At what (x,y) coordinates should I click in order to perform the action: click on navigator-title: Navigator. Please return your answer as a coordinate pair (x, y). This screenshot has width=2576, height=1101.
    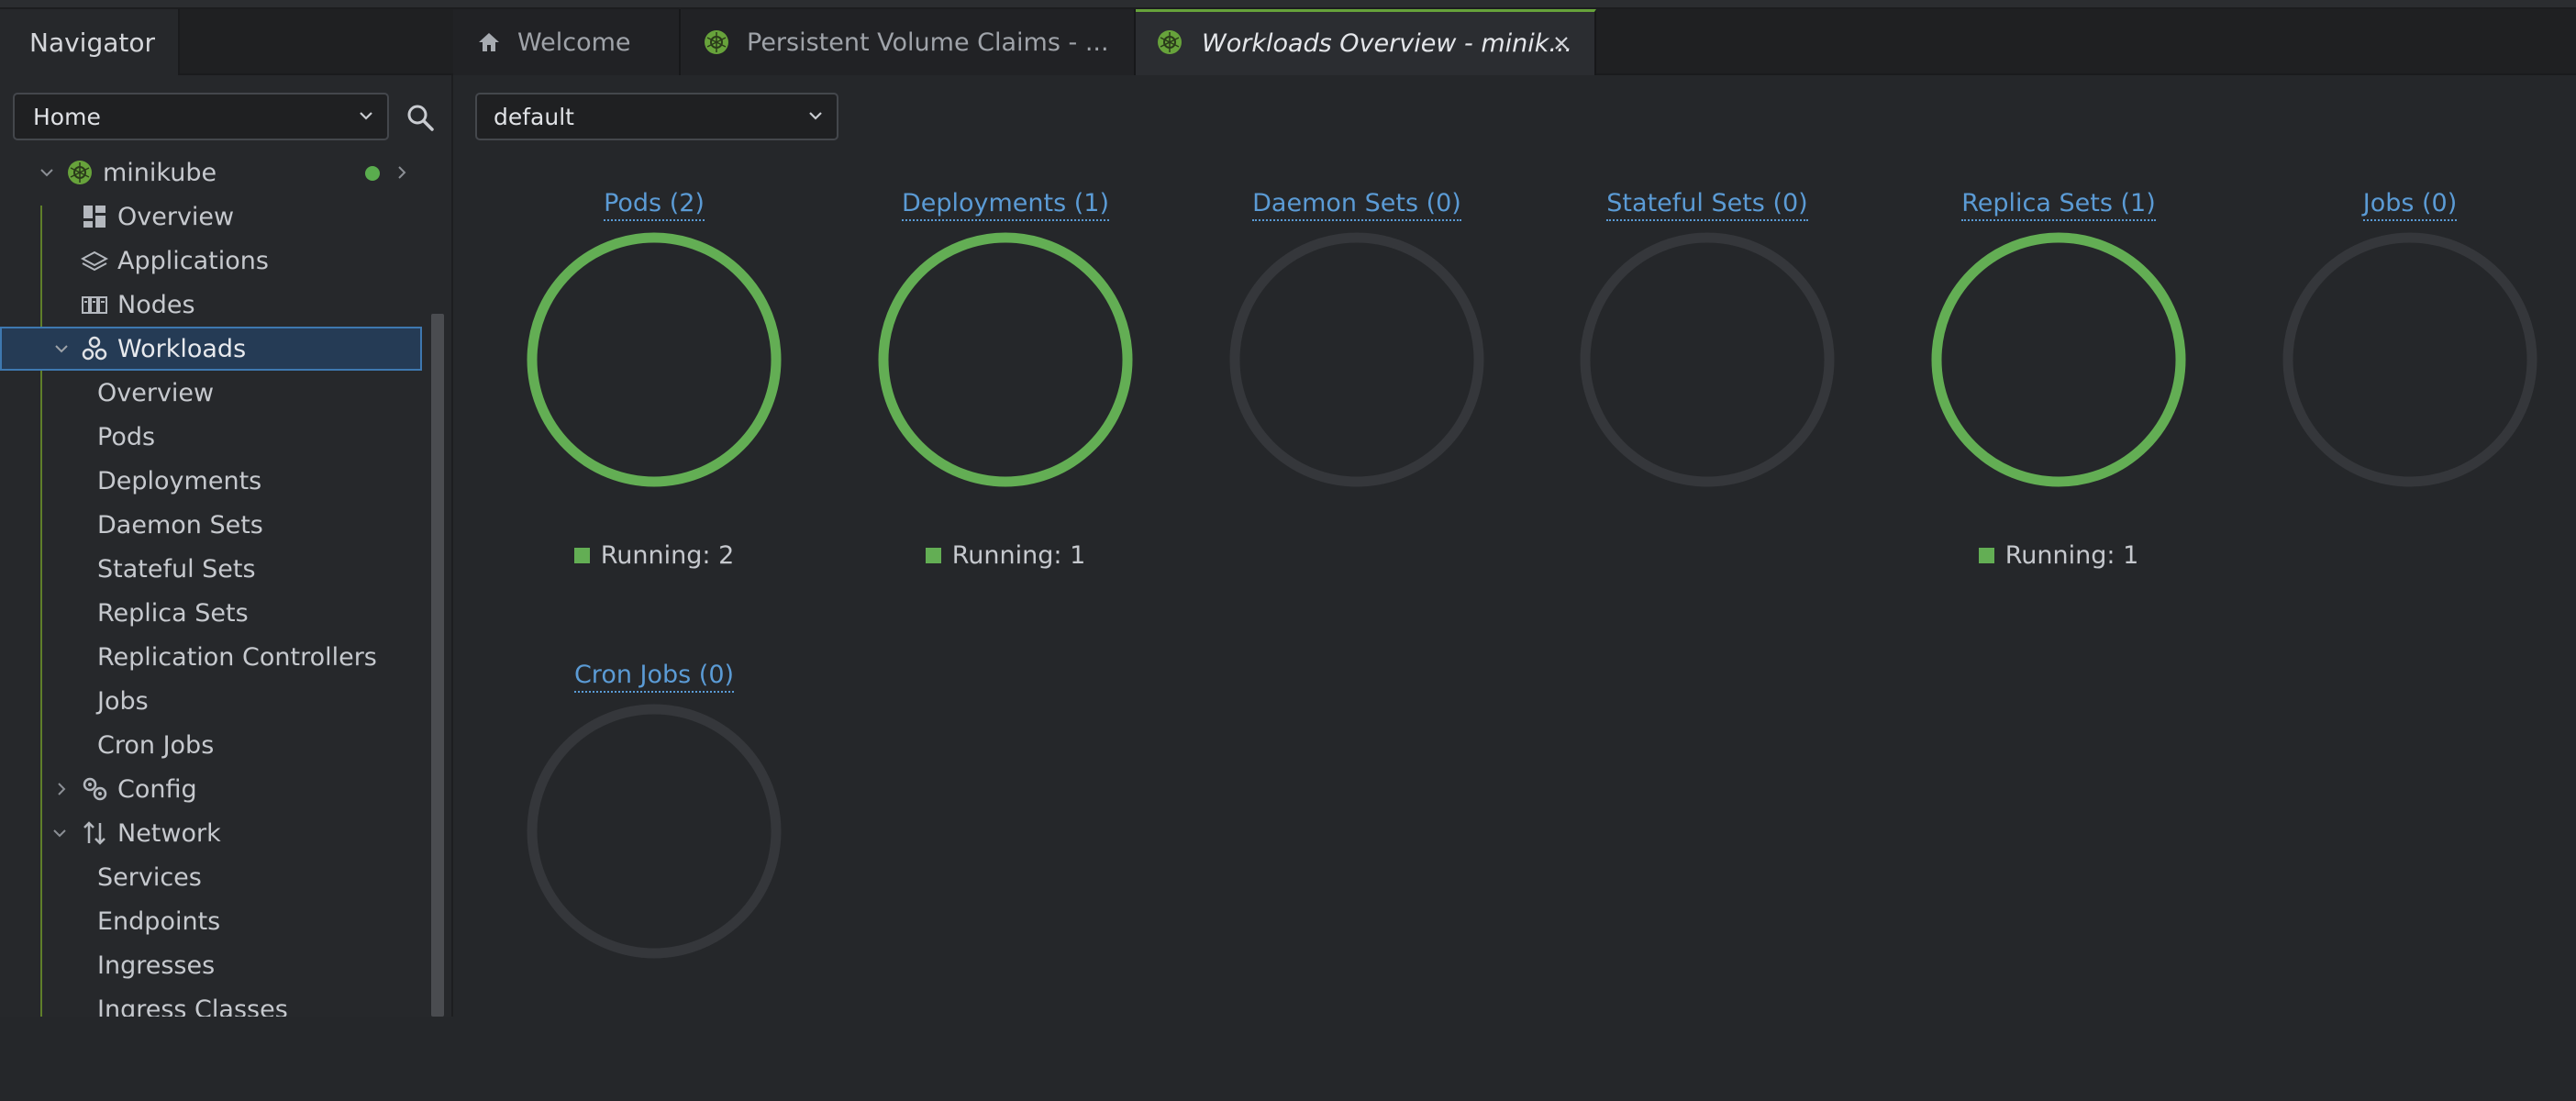
    Looking at the image, I should click on (92, 42).